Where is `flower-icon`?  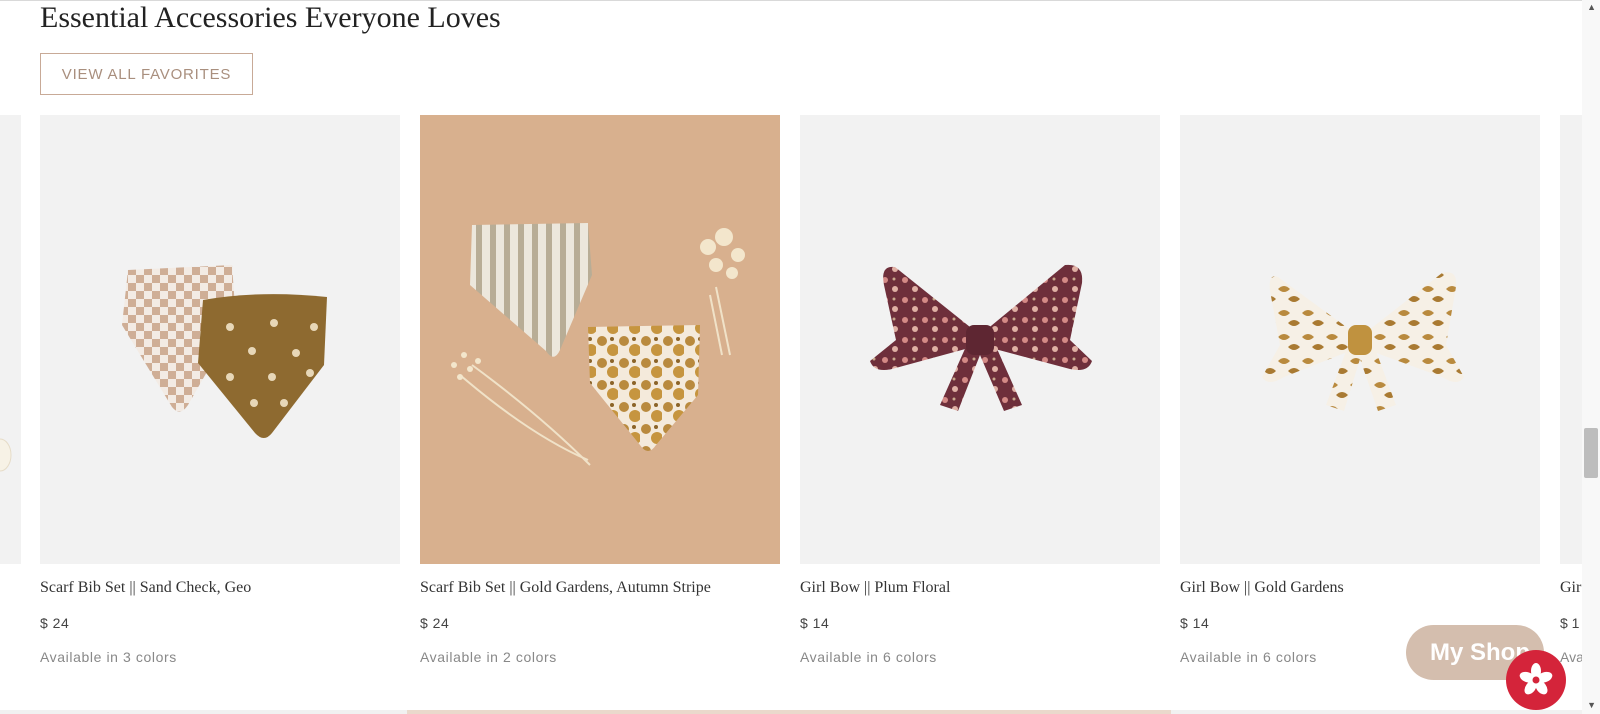
flower-icon is located at coordinates (1536, 679).